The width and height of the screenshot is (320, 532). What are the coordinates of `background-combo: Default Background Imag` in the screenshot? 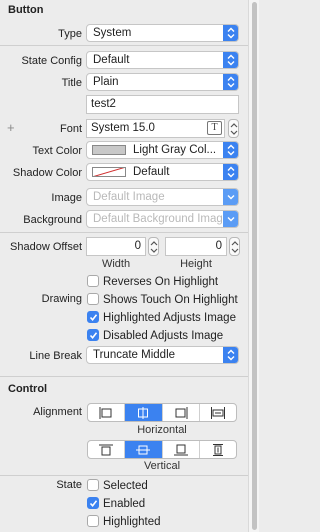 It's located at (162, 219).